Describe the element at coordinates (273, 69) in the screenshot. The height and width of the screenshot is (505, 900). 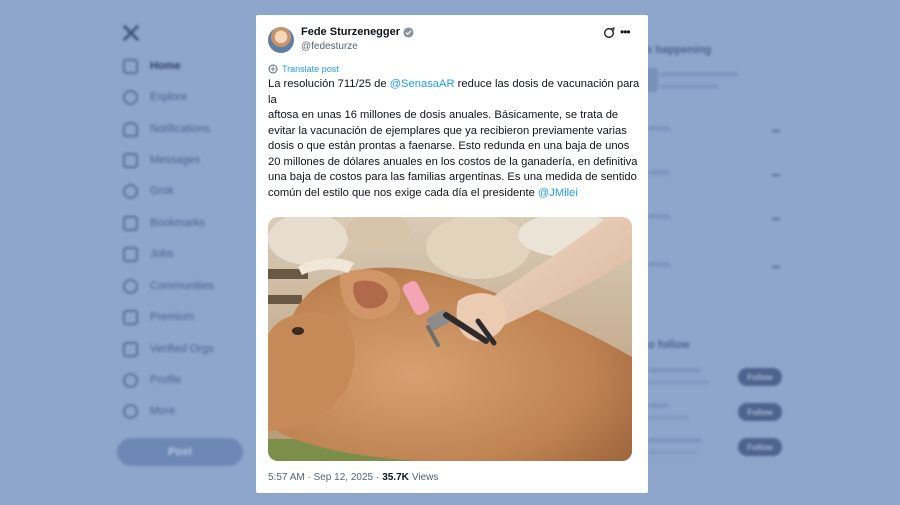
I see `translate-icon` at that location.